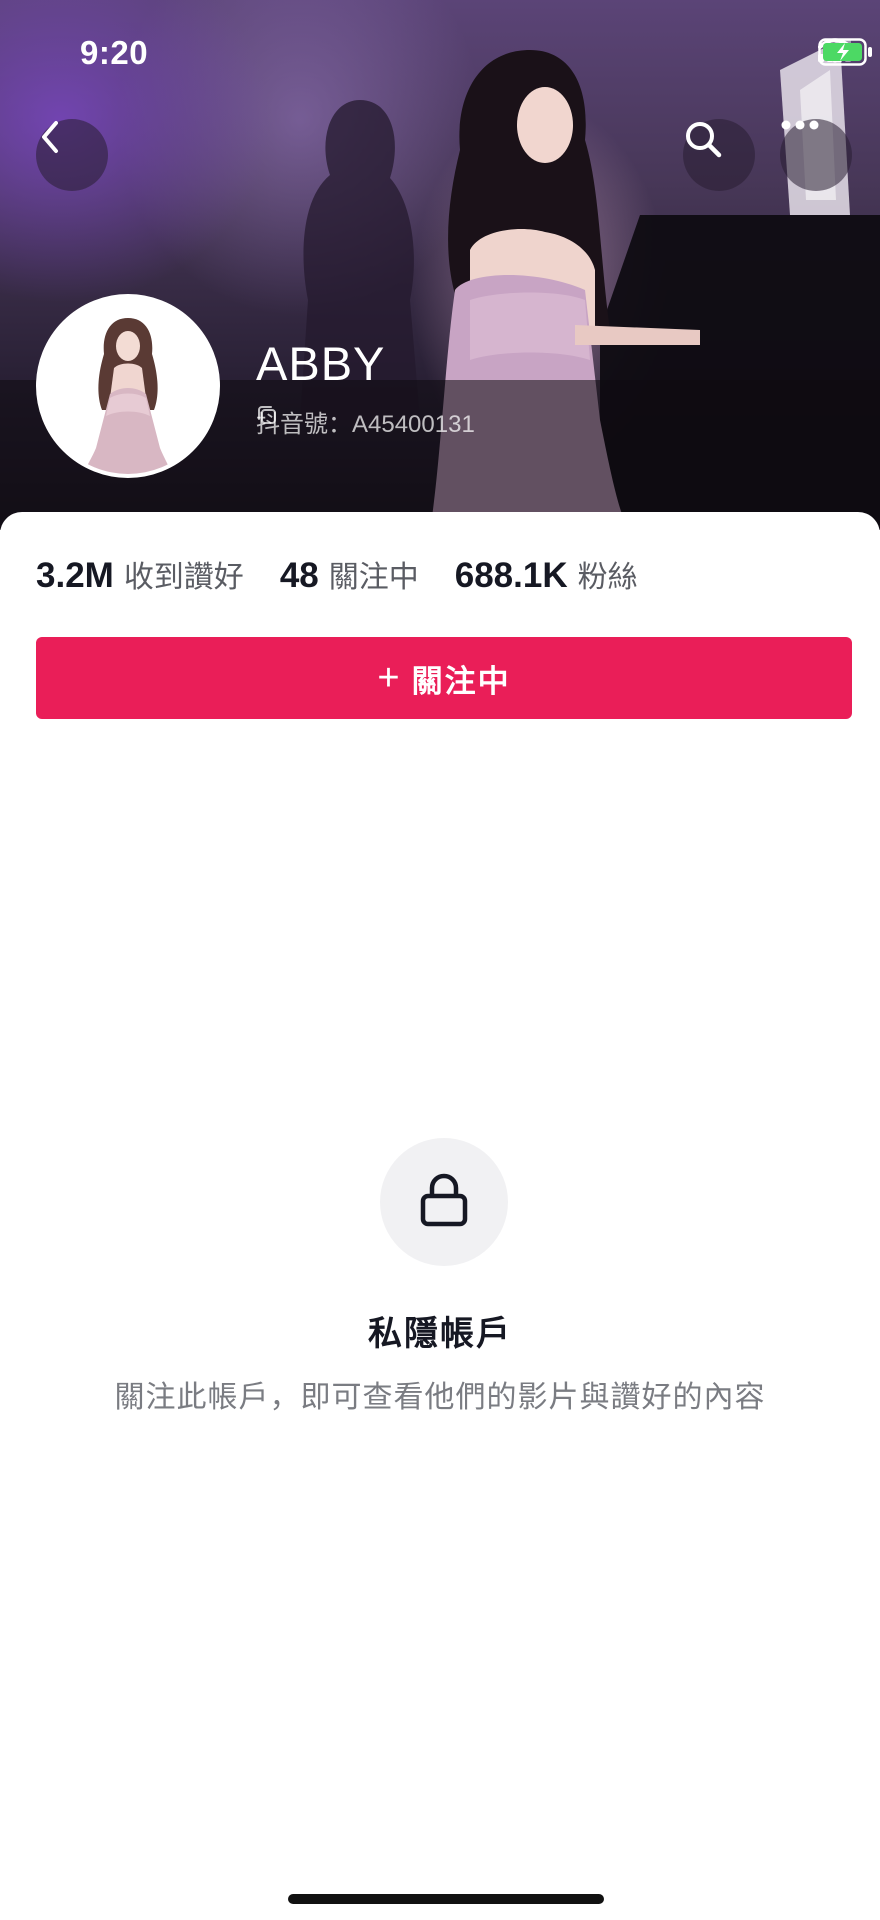 The height and width of the screenshot is (1920, 880). I want to click on search-button, so click(719, 155).